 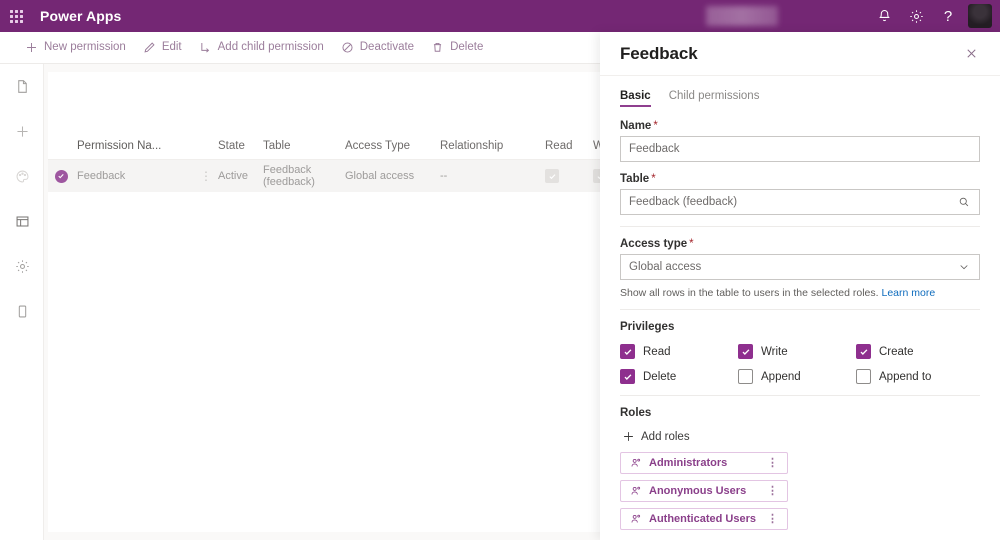 I want to click on block-icon, so click(x=347, y=47).